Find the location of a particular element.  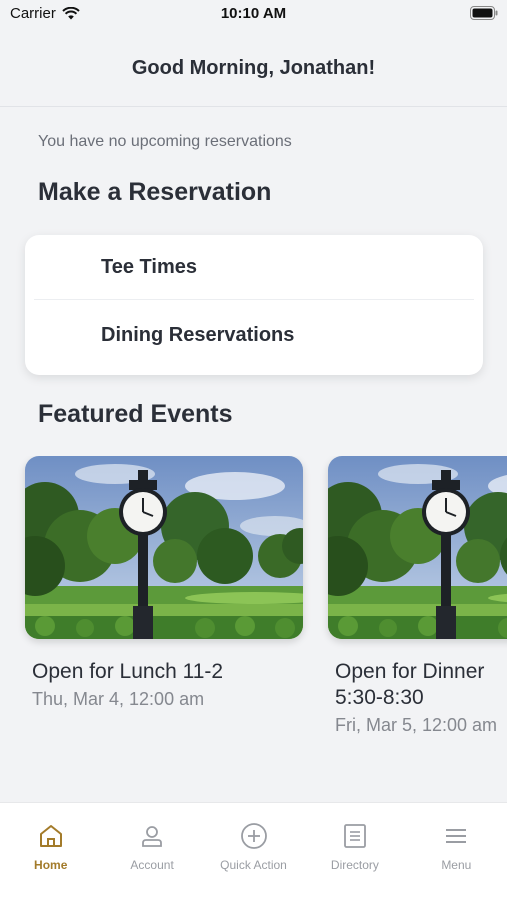

tab-menu-label: Menu is located at coordinates (456, 865).